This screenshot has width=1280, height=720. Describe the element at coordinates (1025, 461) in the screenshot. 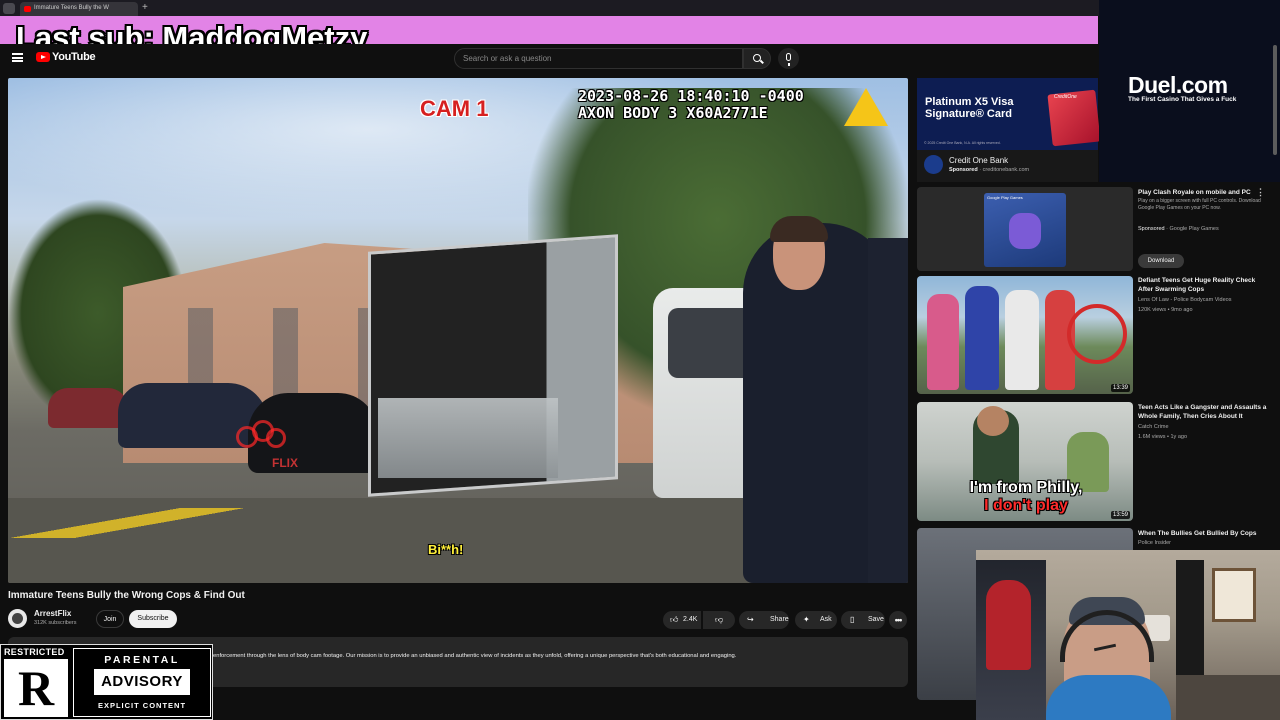

I see `recommendation-thumbnail: I'm from Philly, I don't play` at that location.